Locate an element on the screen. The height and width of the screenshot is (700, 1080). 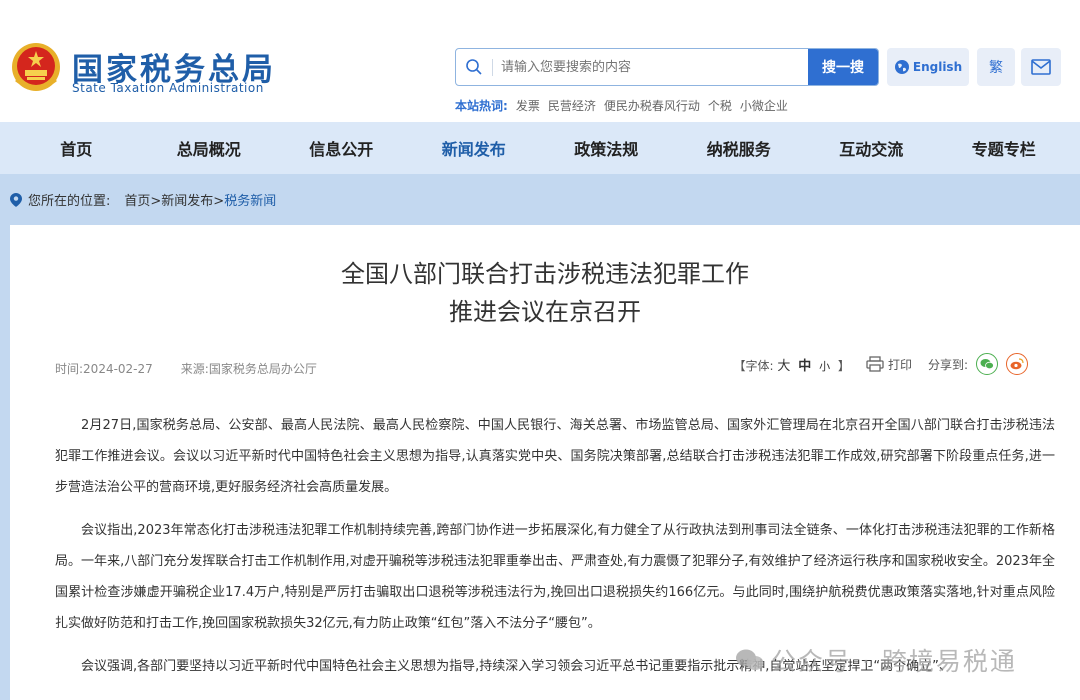
wechat-logo-icon is located at coordinates (750, 659).